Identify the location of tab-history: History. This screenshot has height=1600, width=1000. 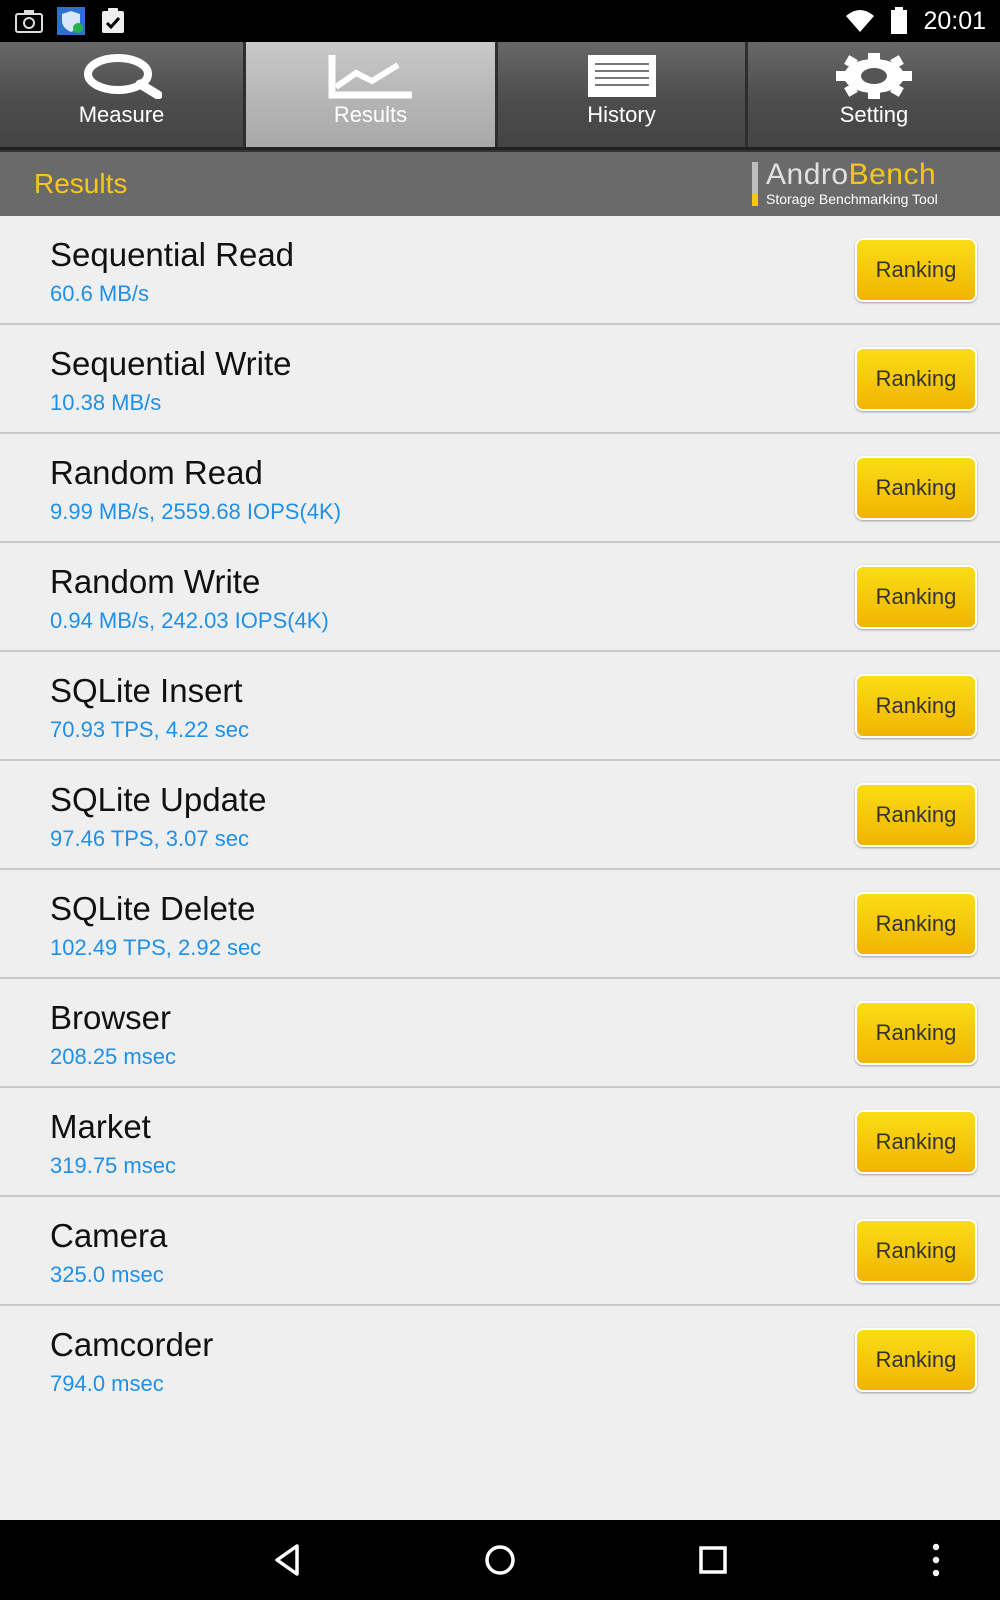
(623, 94).